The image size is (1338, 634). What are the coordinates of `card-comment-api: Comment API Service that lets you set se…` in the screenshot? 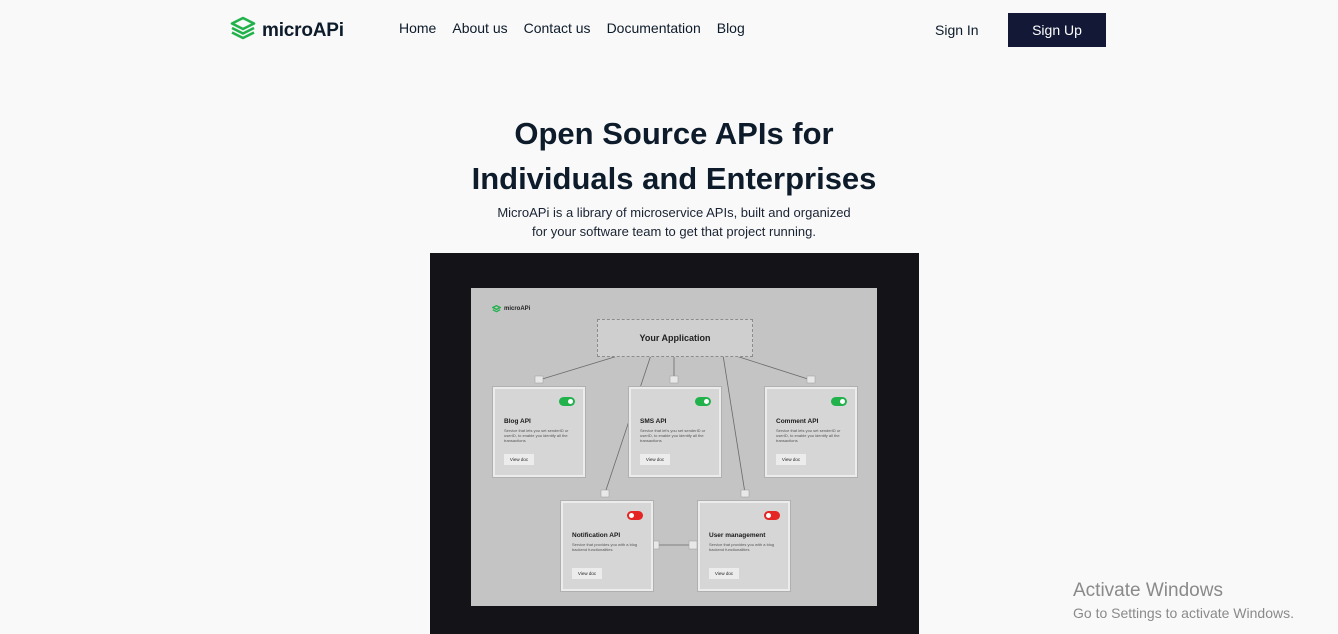 It's located at (811, 432).